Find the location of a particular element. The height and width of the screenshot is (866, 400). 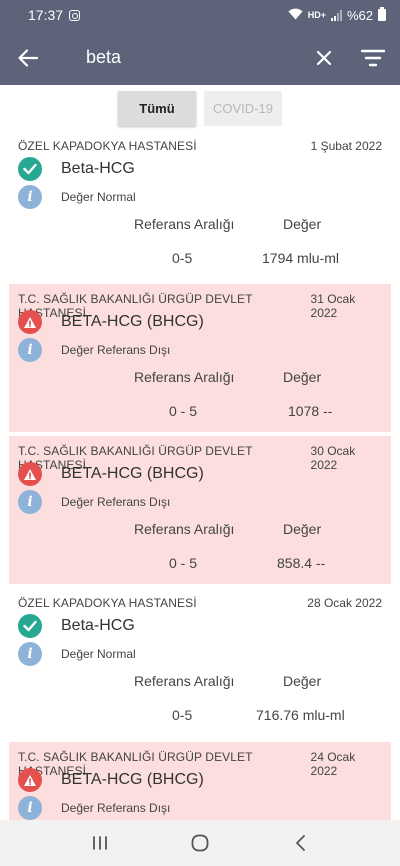

recent-apps-icon is located at coordinates (100, 843).